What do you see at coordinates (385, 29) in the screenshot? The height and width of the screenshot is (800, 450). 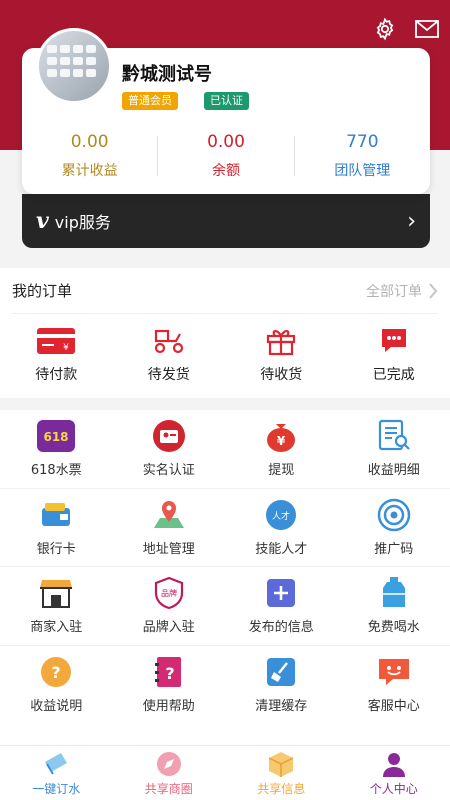 I see `settings-gear-icon` at bounding box center [385, 29].